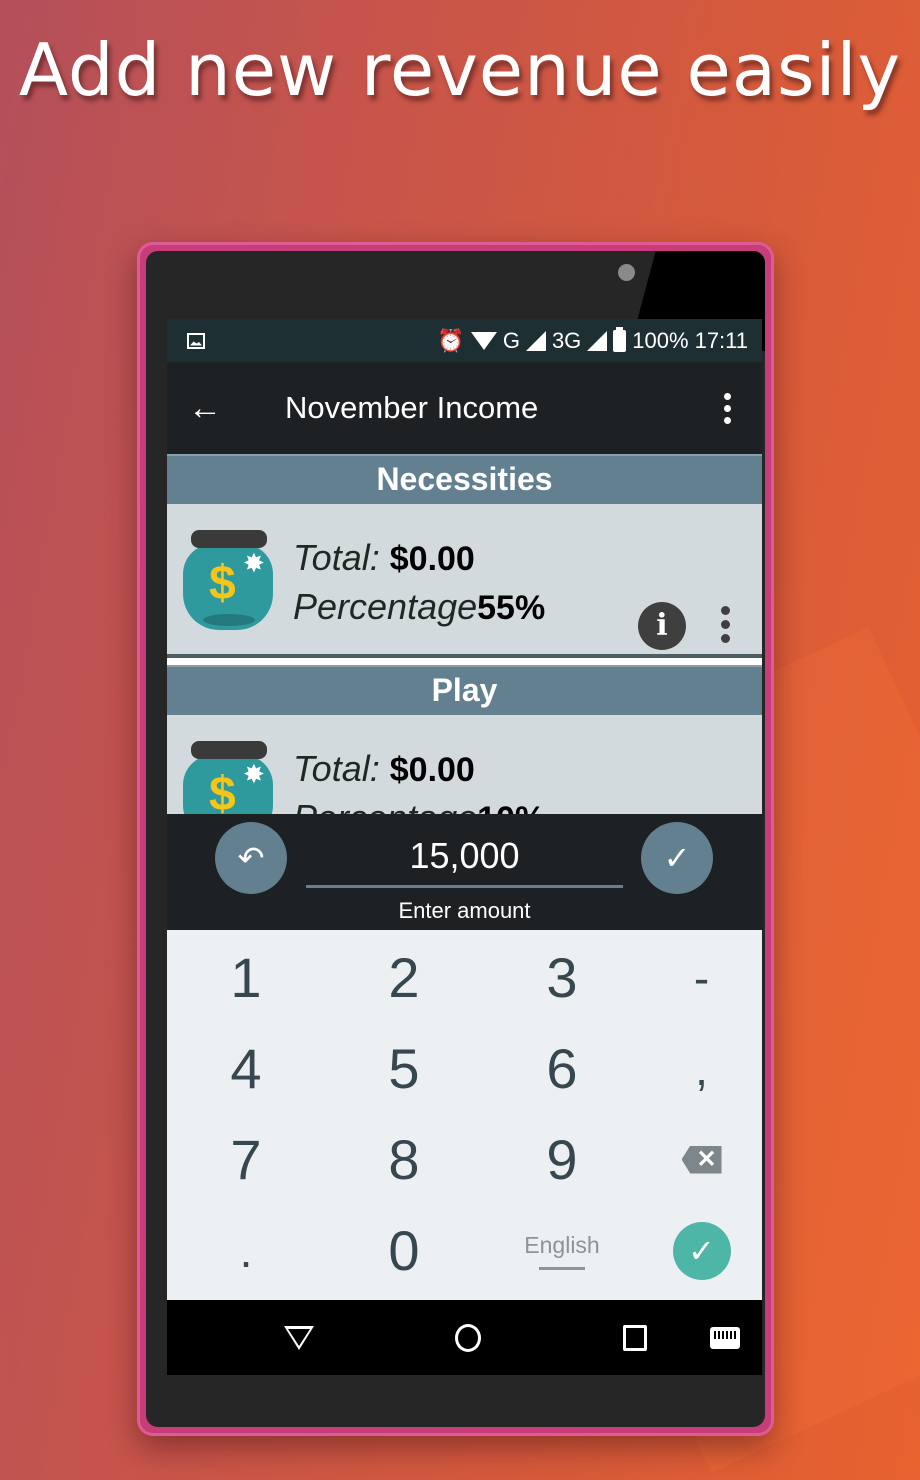 This screenshot has height=1480, width=920. What do you see at coordinates (511, 340) in the screenshot?
I see `network-type-1: G` at bounding box center [511, 340].